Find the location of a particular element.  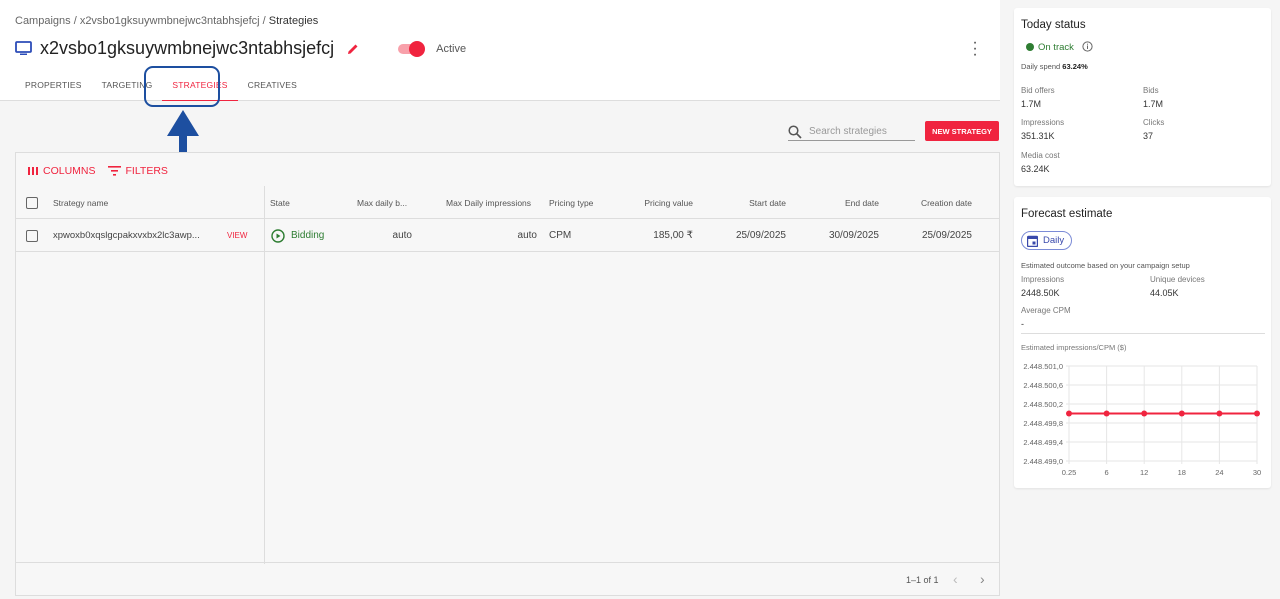

status-dot-icon is located at coordinates (1030, 47).